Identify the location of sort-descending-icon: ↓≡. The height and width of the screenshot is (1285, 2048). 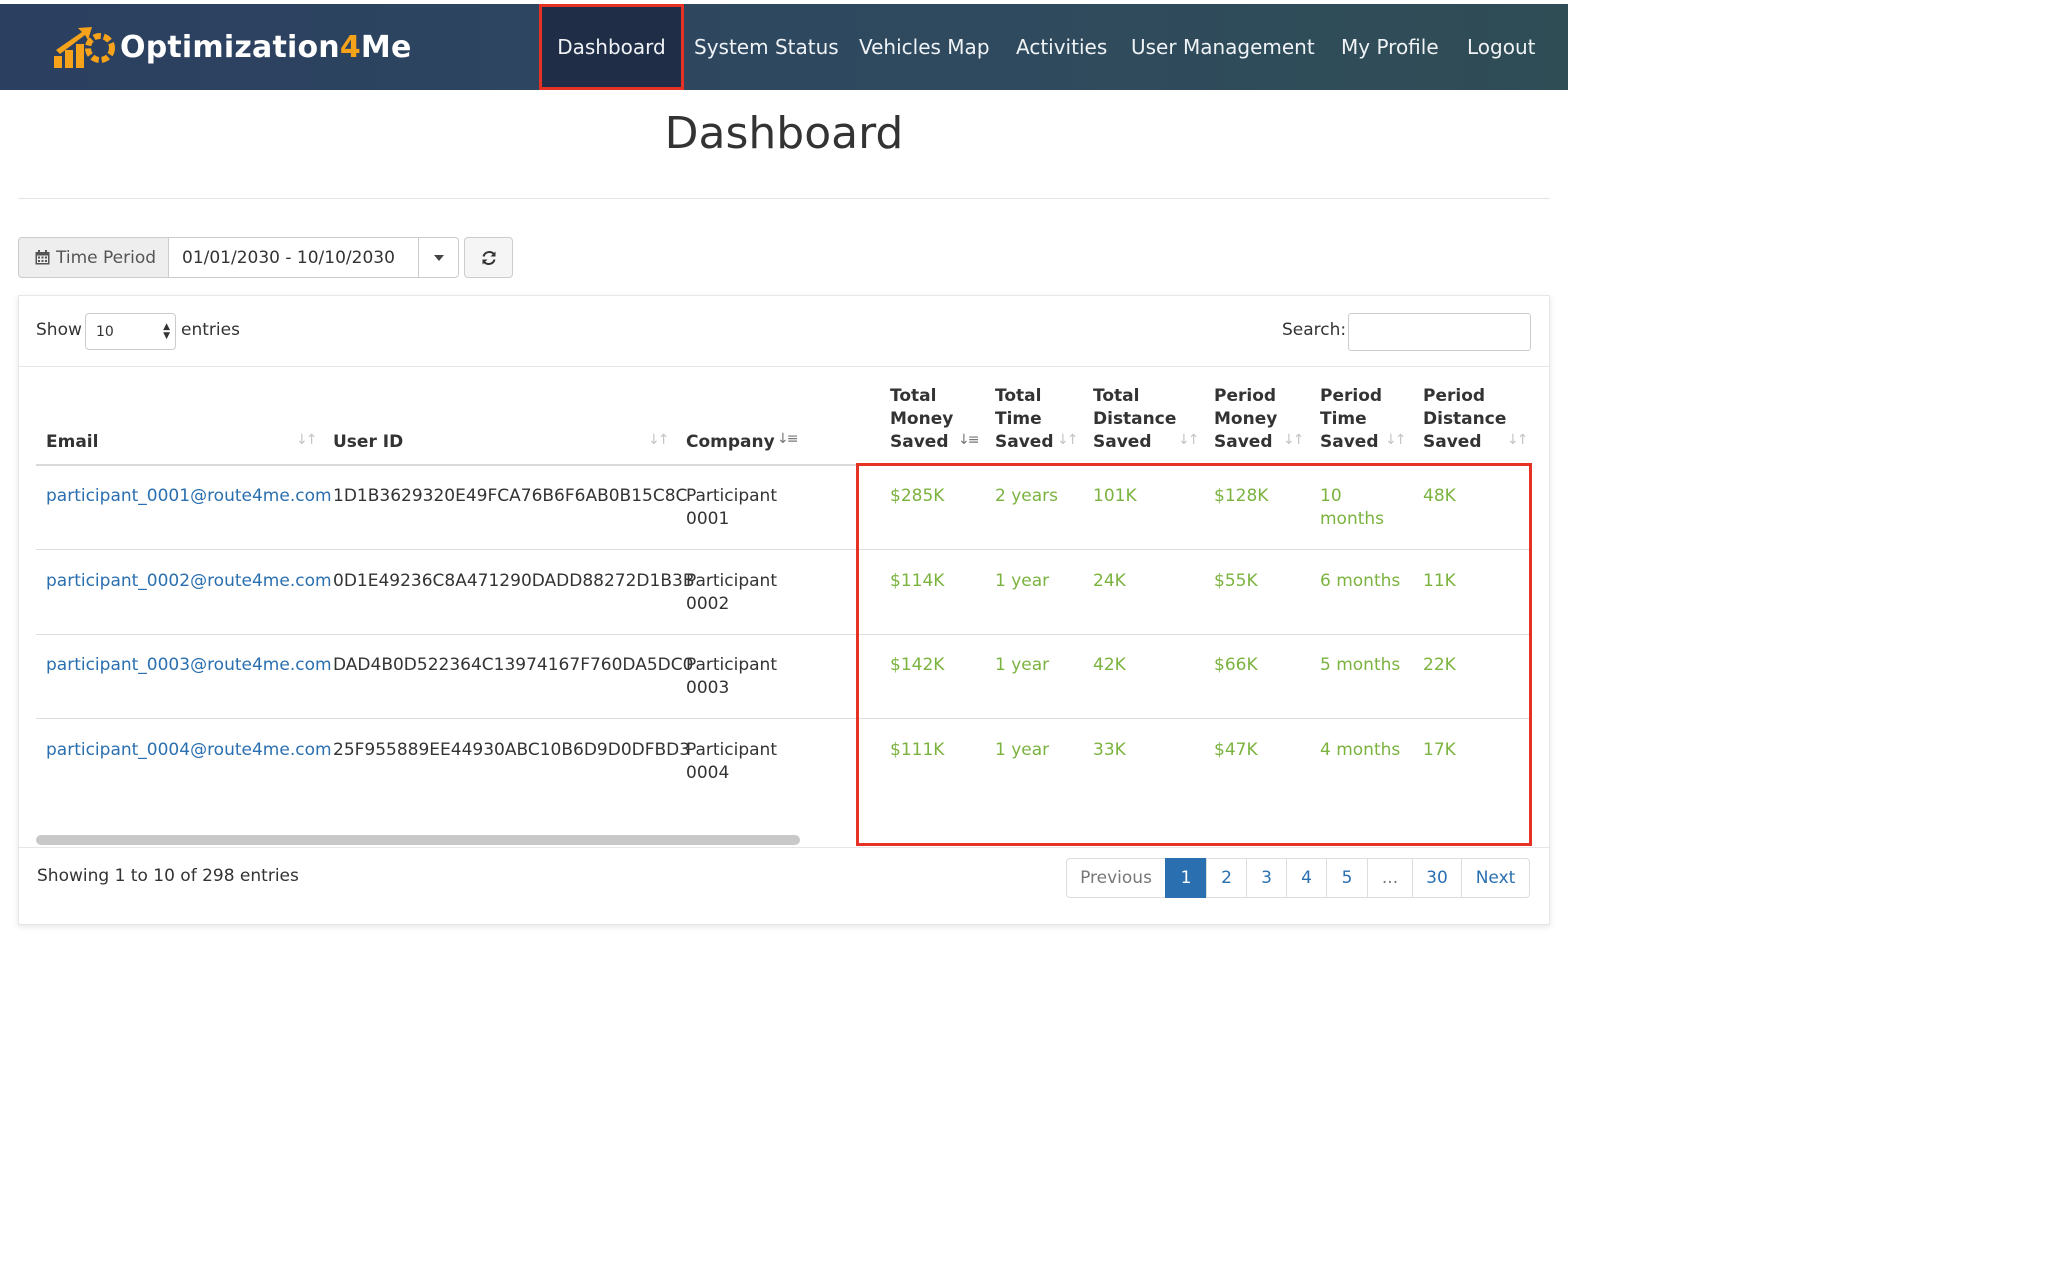
(969, 440).